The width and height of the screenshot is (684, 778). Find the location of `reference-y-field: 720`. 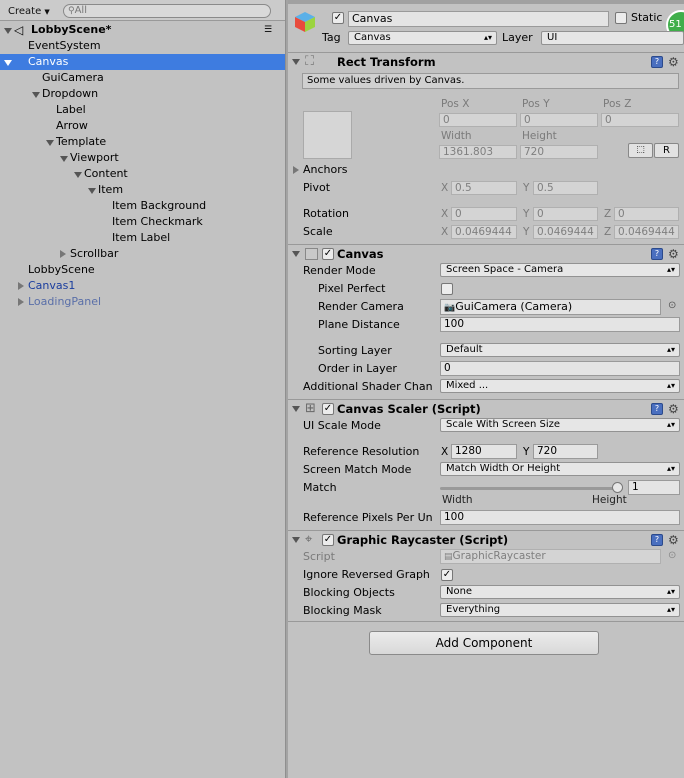

reference-y-field: 720 is located at coordinates (565, 451).